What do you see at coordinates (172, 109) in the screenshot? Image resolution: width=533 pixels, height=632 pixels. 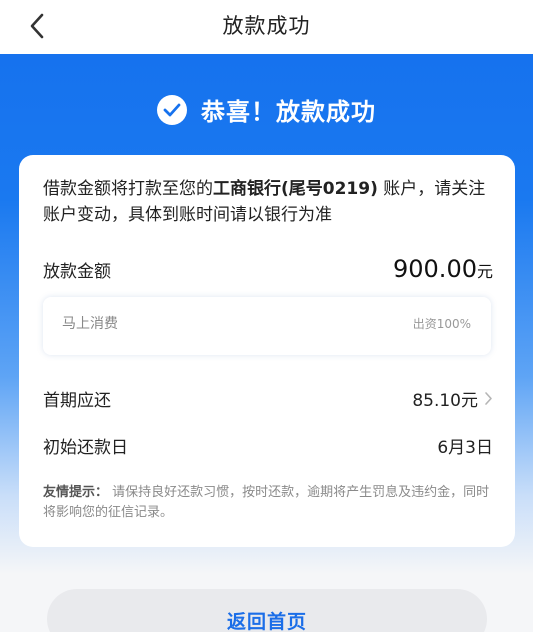 I see `check-circle-icon` at bounding box center [172, 109].